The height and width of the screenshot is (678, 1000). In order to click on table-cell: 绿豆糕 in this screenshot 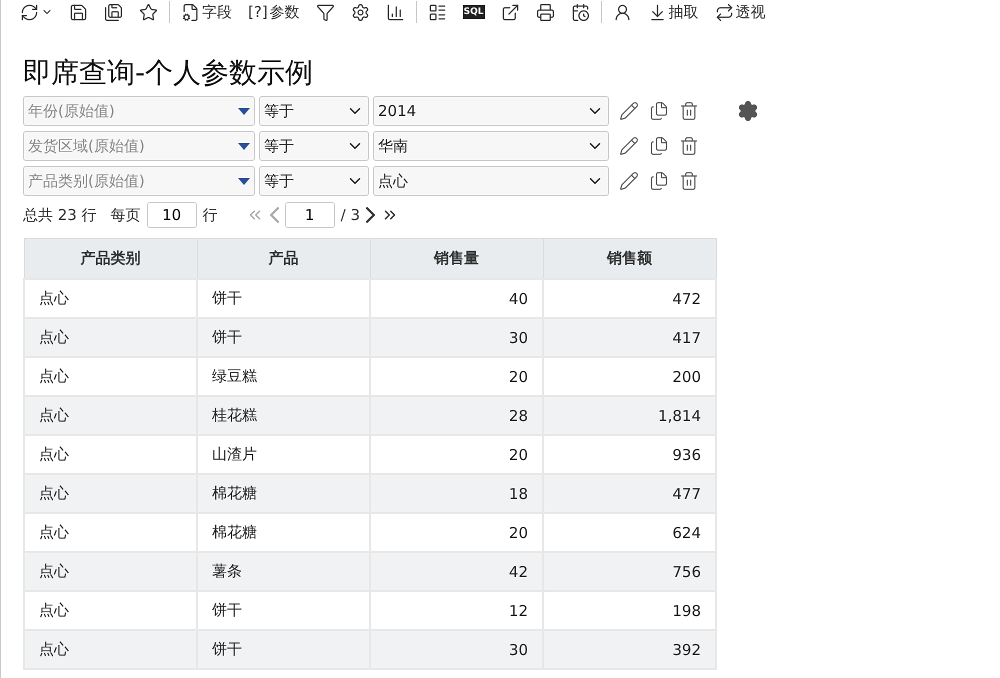, I will do `click(283, 376)`.